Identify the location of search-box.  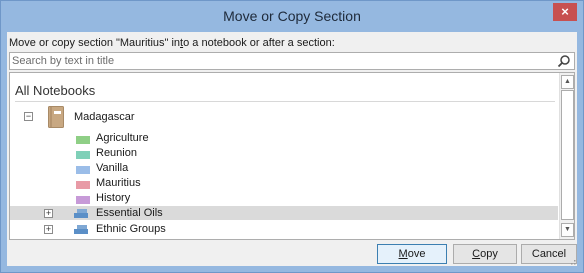
(292, 61).